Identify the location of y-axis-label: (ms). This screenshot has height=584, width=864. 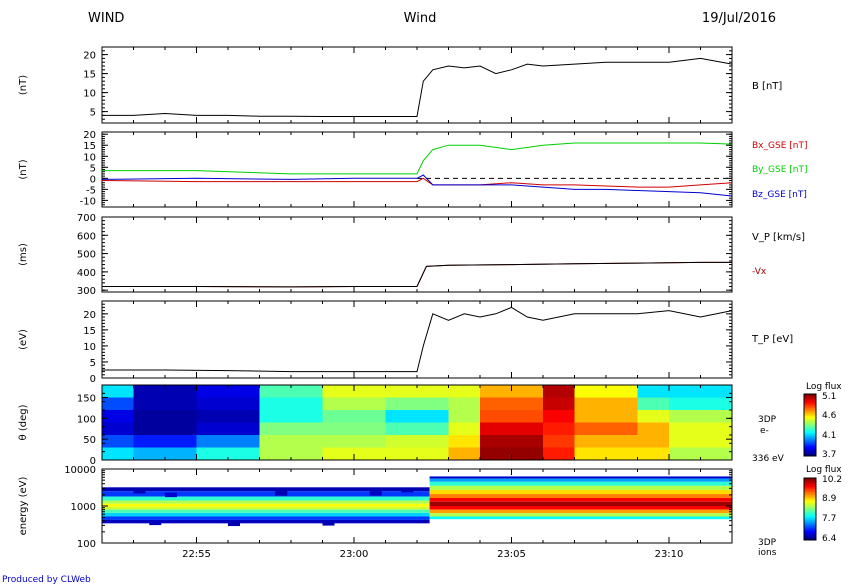
(23, 254).